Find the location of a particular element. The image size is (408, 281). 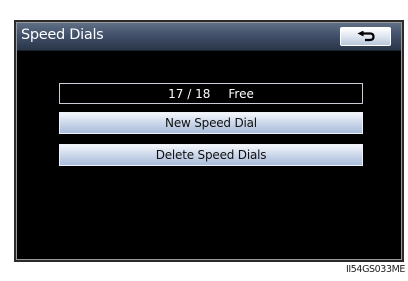

back-button is located at coordinates (365, 36).